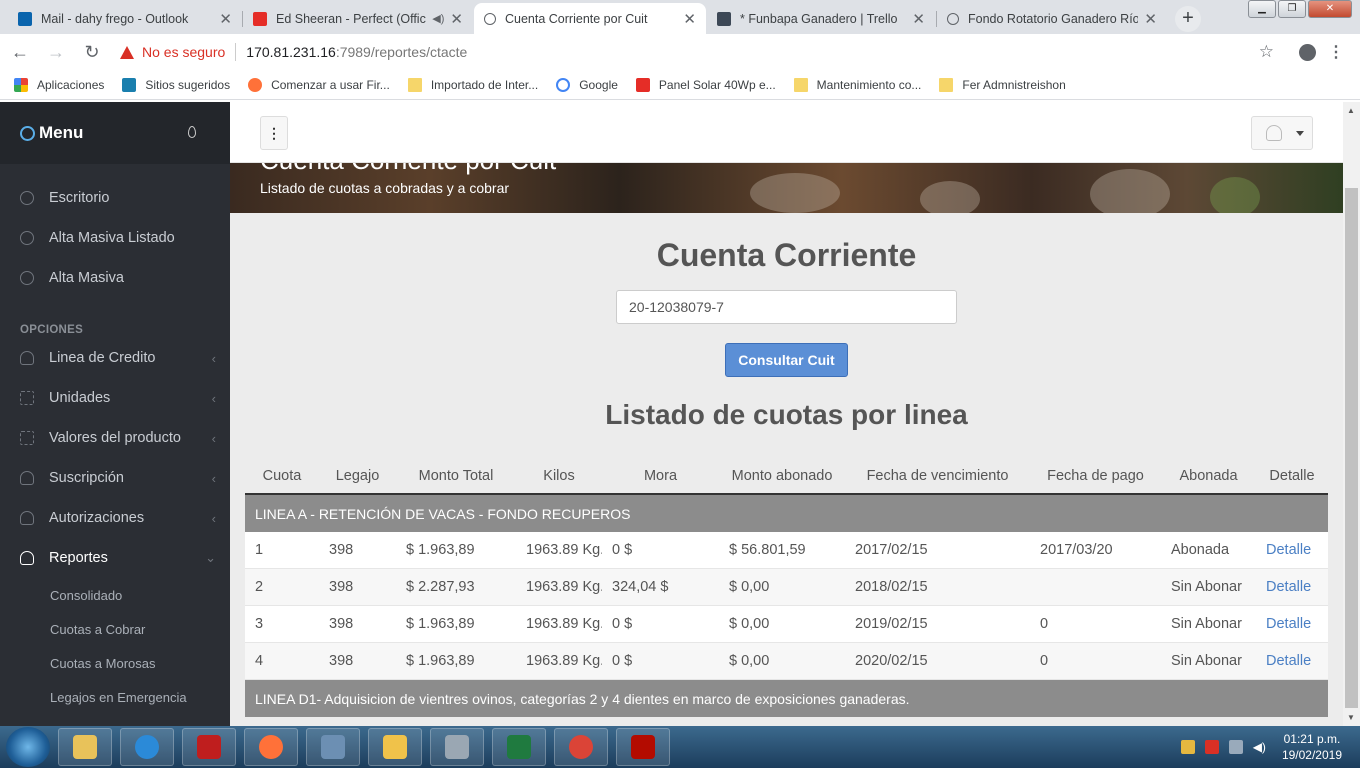 The image size is (1360, 768). Describe the element at coordinates (1211, 747) in the screenshot. I see `action-center-icon` at that location.